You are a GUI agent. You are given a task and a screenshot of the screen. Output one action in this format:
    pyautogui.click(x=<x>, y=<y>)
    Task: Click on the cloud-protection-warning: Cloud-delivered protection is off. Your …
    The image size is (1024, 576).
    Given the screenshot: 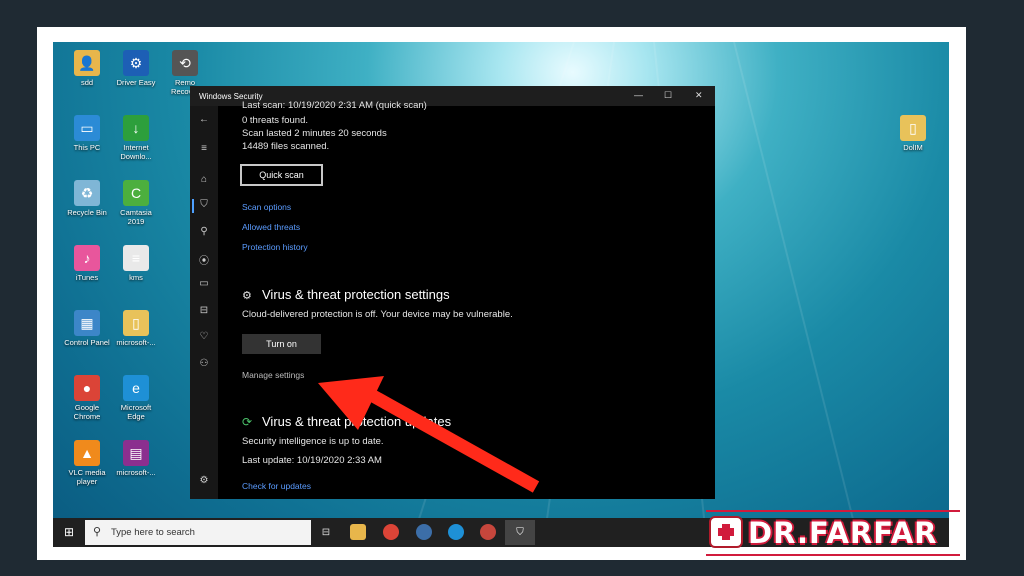 What is the action you would take?
    pyautogui.click(x=377, y=314)
    